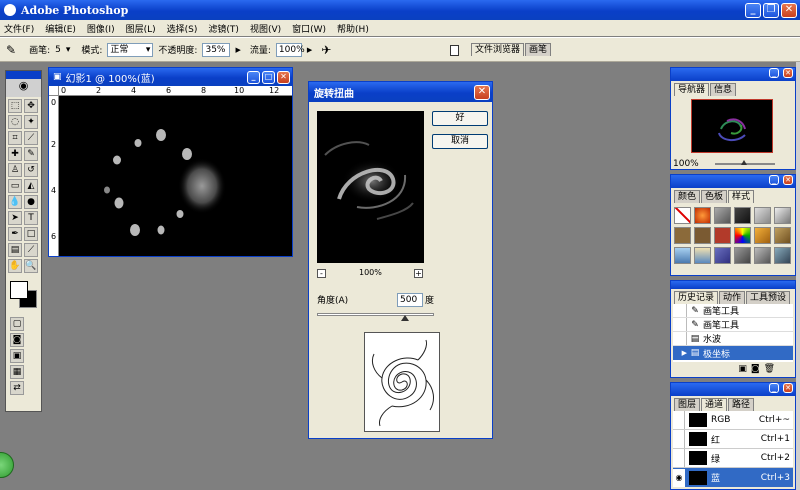 The width and height of the screenshot is (800, 490). Describe the element at coordinates (31, 218) in the screenshot. I see `type-icon: T` at that location.